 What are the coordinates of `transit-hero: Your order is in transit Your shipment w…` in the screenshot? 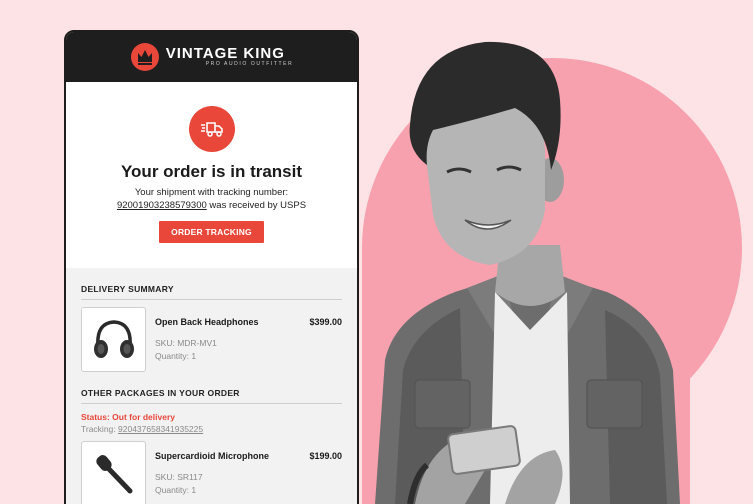 It's located at (211, 175).